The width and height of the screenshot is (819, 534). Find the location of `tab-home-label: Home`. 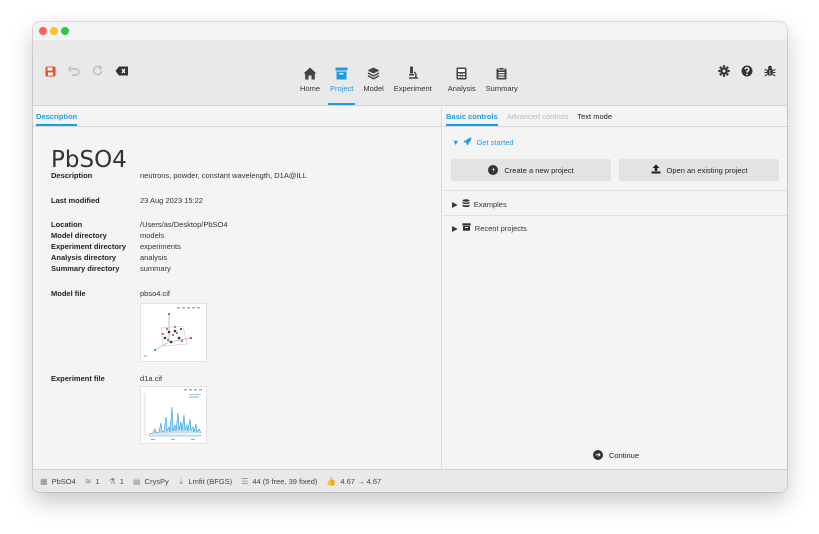

tab-home-label: Home is located at coordinates (310, 88).